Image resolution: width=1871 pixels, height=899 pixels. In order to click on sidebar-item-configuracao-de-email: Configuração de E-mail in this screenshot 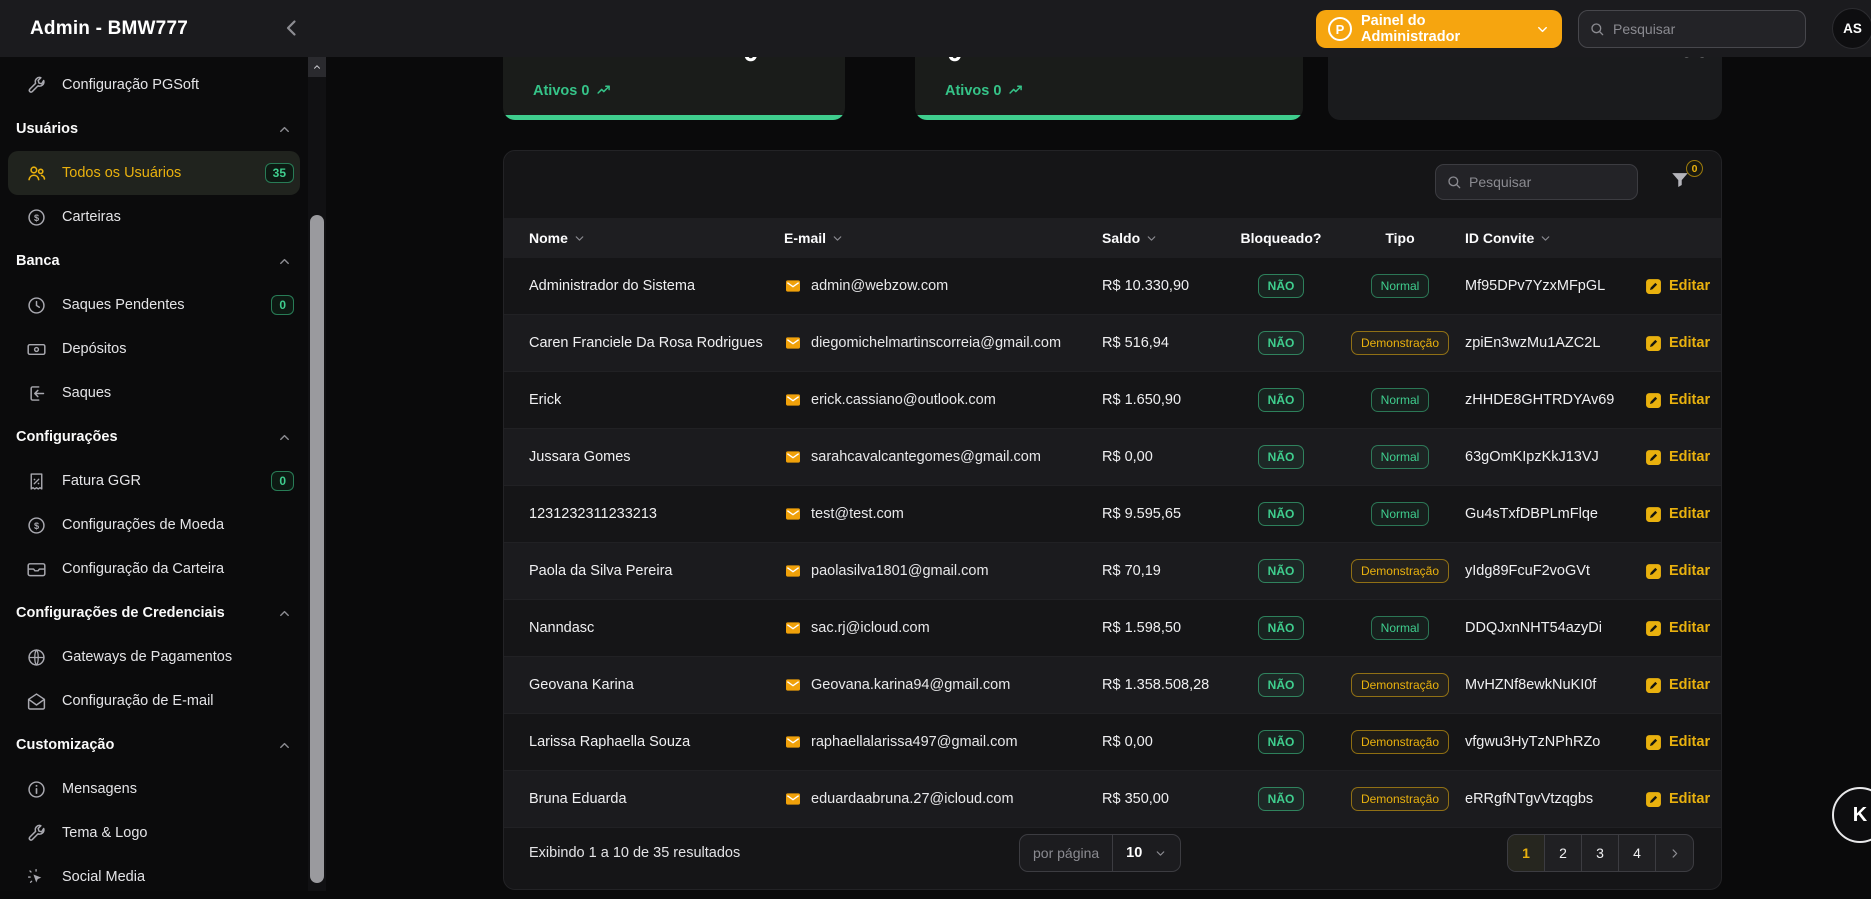, I will do `click(154, 701)`.